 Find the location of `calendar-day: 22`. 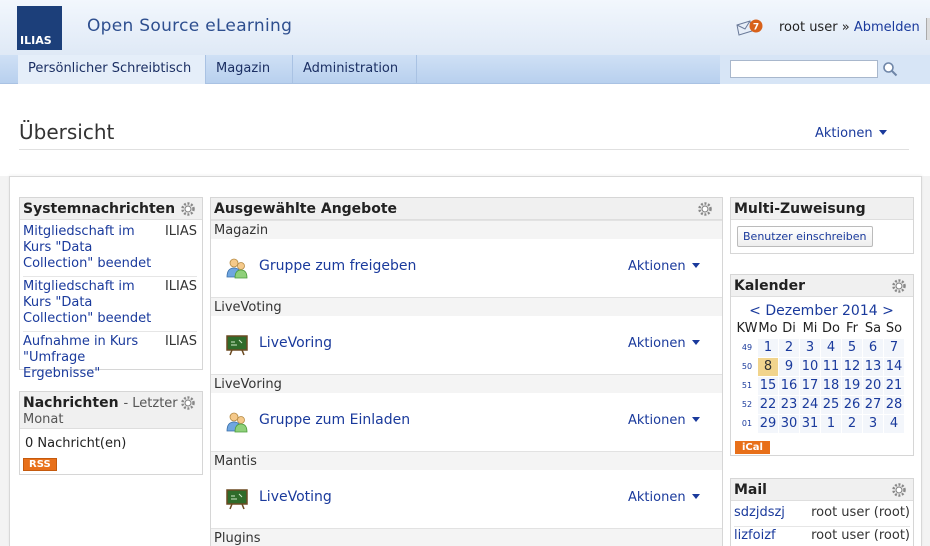

calendar-day: 22 is located at coordinates (768, 404).